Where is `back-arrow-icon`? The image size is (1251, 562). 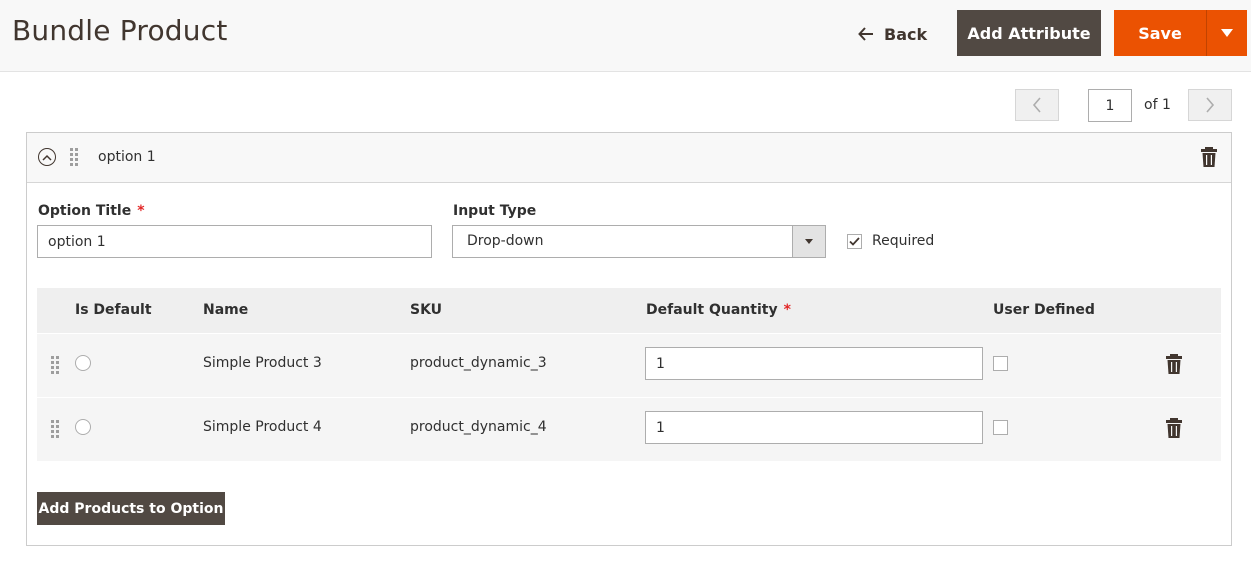 back-arrow-icon is located at coordinates (865, 34).